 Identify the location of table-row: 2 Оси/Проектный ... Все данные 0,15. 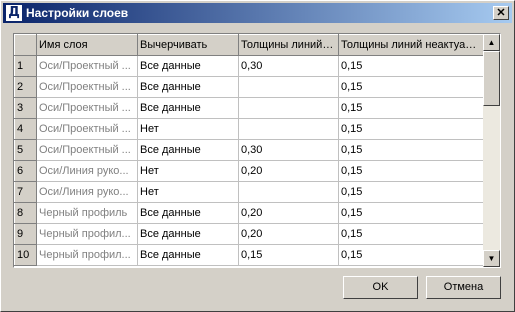
(249, 87).